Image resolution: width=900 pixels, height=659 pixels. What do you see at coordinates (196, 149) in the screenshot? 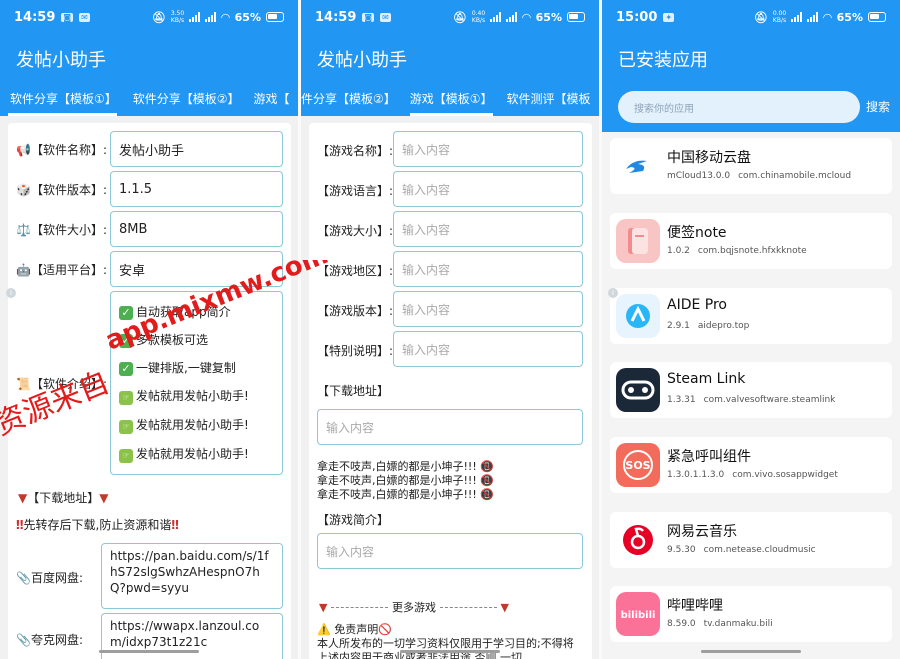
I see `software-name-field: 发帖小助手` at bounding box center [196, 149].